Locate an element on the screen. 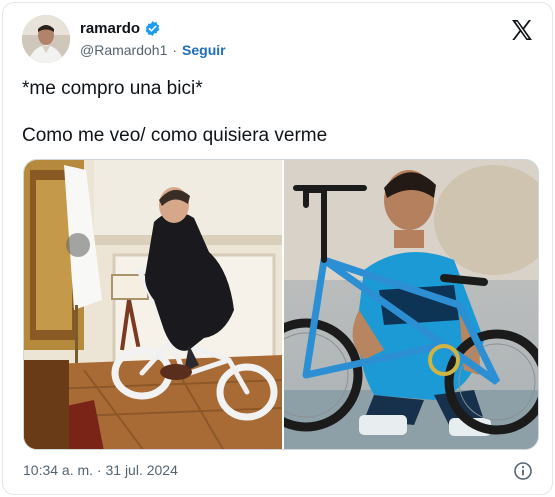  tweet-header: ramardo @Ramardoh1 · Seguir is located at coordinates (279, 40).